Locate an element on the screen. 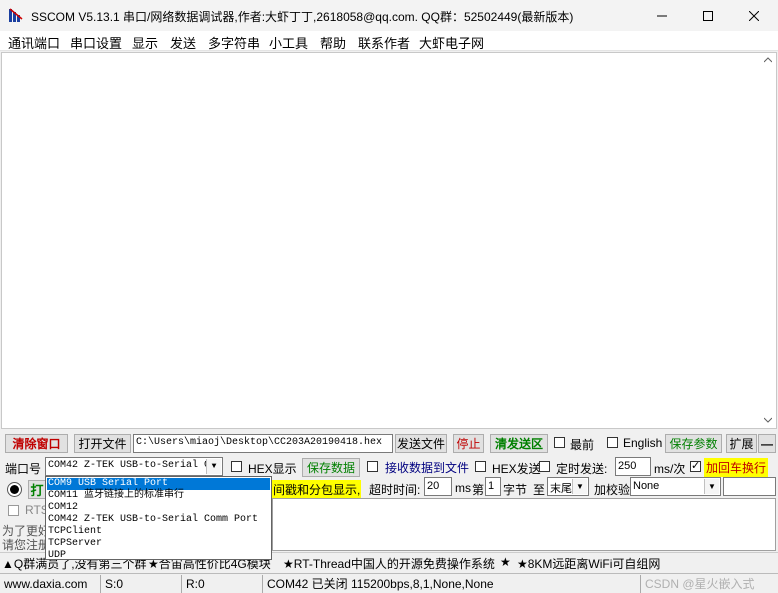  timed-send-checkbox is located at coordinates (544, 466).